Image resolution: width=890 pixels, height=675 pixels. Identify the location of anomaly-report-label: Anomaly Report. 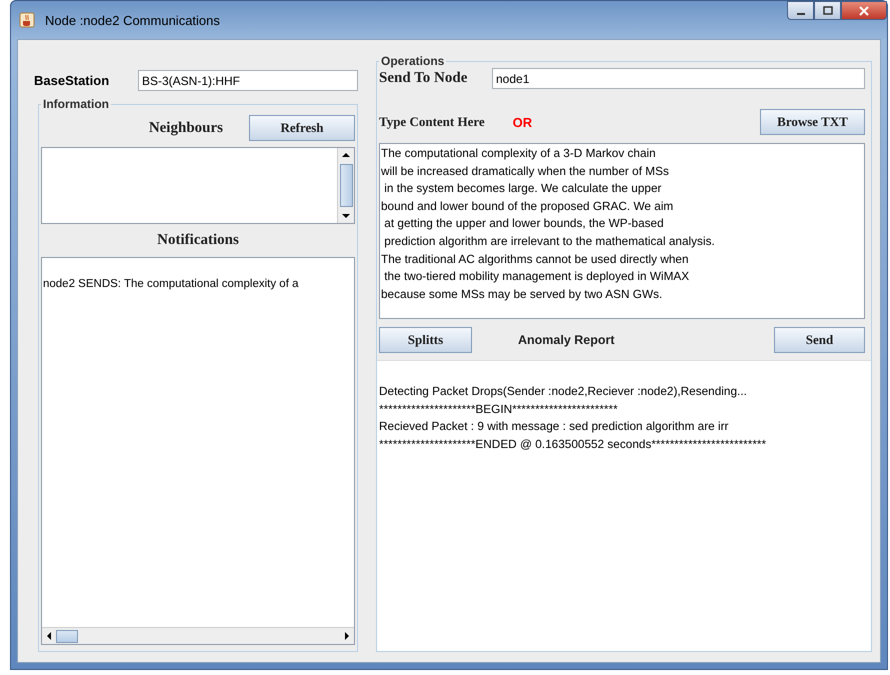
(566, 340).